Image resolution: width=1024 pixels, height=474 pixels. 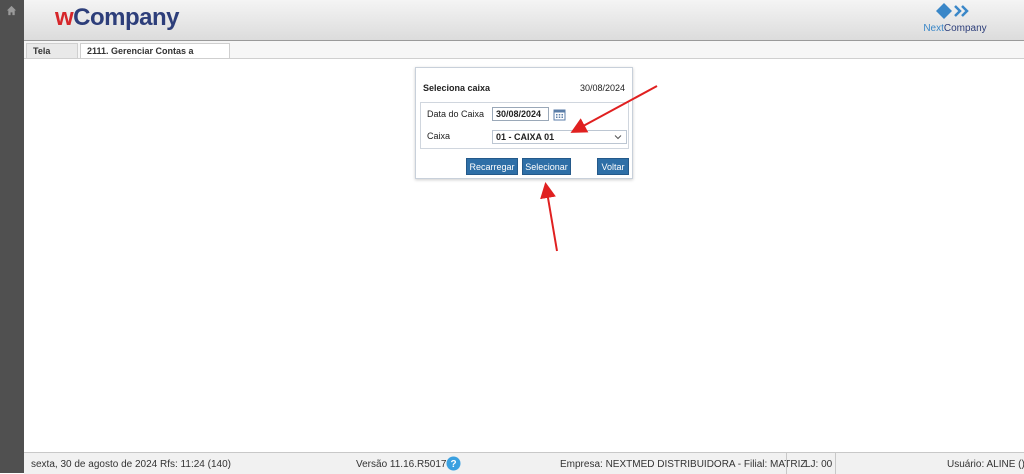 What do you see at coordinates (618, 137) in the screenshot?
I see `chevron-down-icon` at bounding box center [618, 137].